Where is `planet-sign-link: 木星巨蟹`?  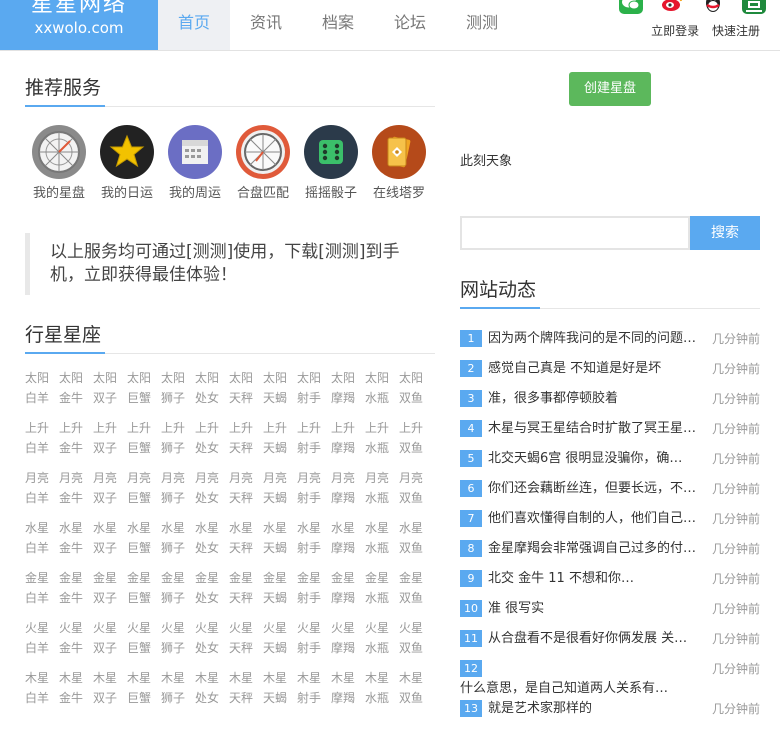
planet-sign-link: 木星巨蟹 is located at coordinates (144, 693).